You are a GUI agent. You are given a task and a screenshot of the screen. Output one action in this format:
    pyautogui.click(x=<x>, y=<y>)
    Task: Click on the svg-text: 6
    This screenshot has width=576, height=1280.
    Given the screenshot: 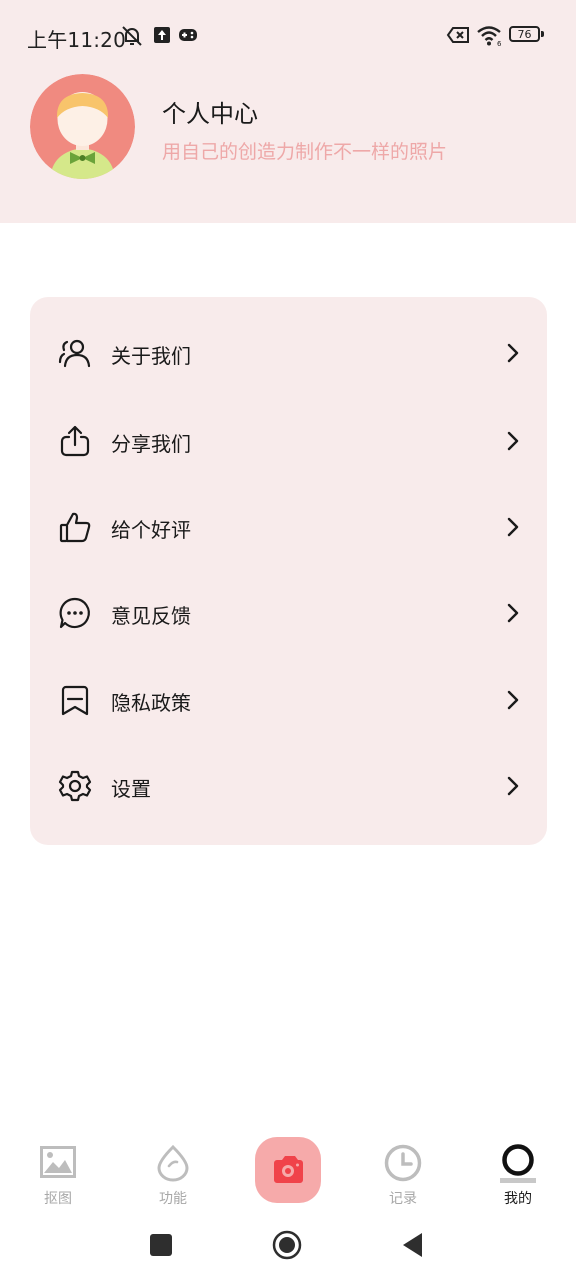 What is the action you would take?
    pyautogui.click(x=499, y=44)
    